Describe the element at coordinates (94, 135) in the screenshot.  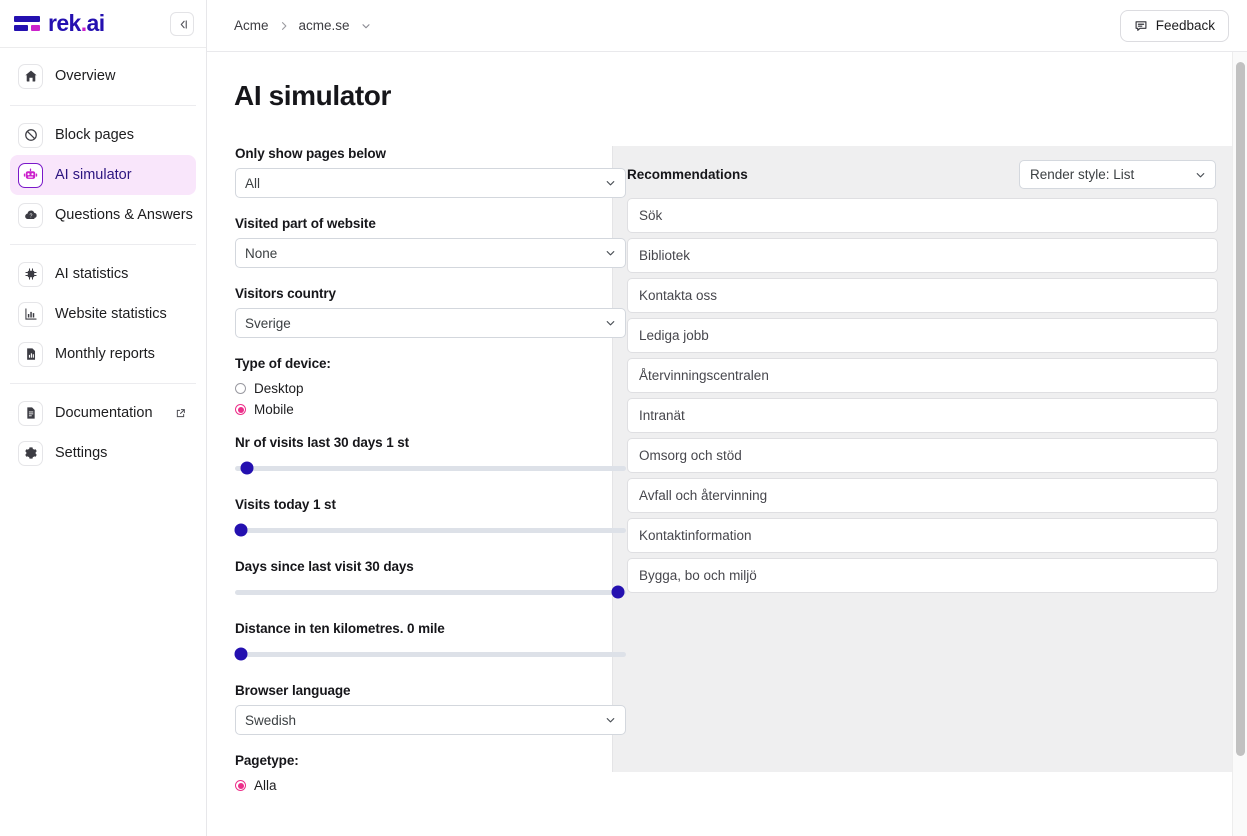
I see `sidebar-item-label: Block pages` at that location.